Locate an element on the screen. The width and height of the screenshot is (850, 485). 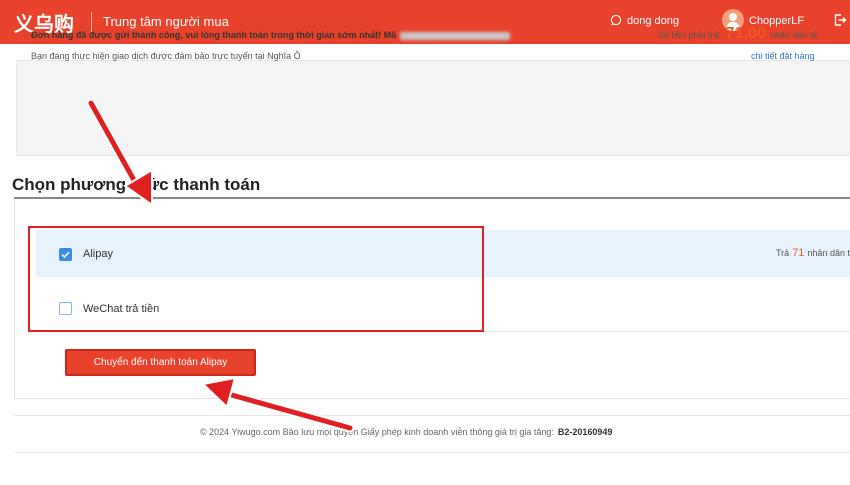
pay-amount-value: 71 is located at coordinates (798, 253).